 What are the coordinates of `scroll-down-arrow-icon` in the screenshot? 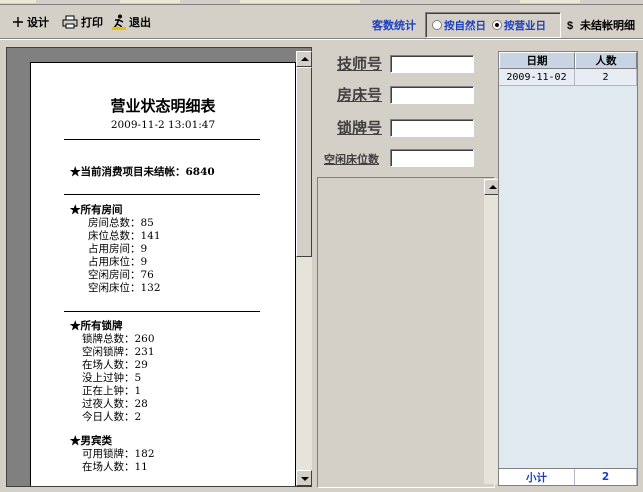 It's located at (304, 478).